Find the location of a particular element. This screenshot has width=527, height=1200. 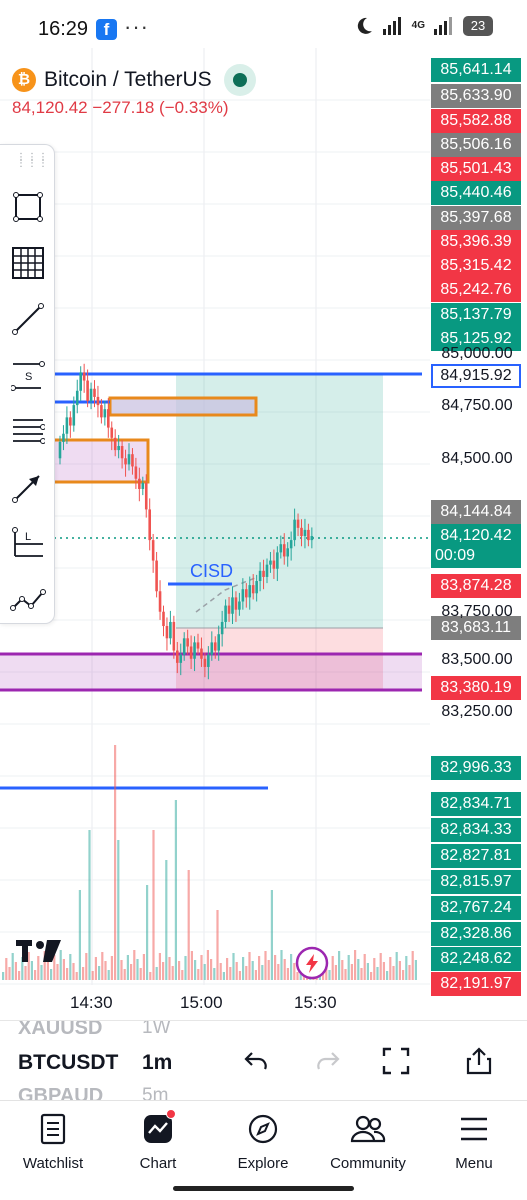

symbol-header: ₿ Bitcoin / TetherUS is located at coordinates (134, 80).